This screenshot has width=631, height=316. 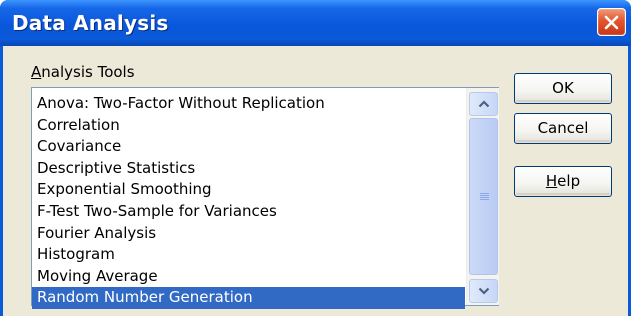 I want to click on list-item: Exponential Smoothing, so click(x=248, y=190).